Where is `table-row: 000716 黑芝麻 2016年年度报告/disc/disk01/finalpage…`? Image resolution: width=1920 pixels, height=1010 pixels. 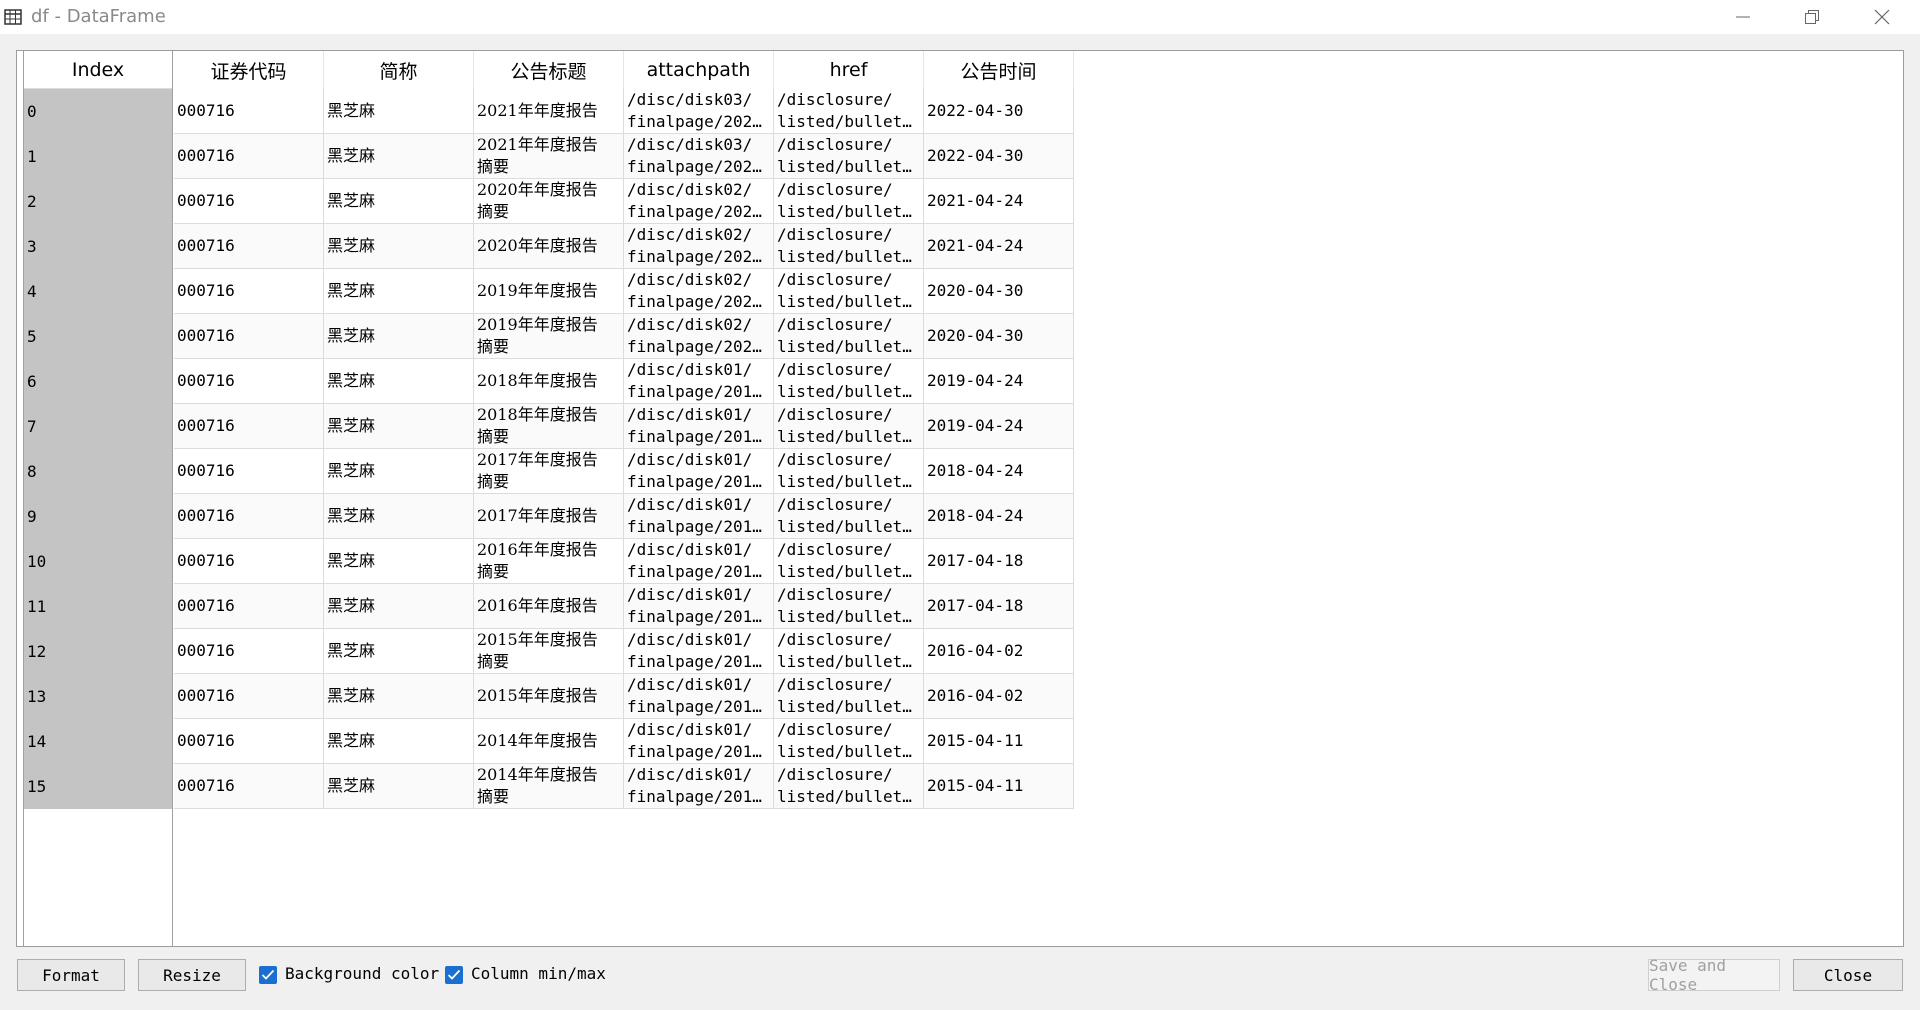 table-row: 000716 黑芝麻 2016年年度报告/disc/disk01/finalpage… is located at coordinates (624, 606).